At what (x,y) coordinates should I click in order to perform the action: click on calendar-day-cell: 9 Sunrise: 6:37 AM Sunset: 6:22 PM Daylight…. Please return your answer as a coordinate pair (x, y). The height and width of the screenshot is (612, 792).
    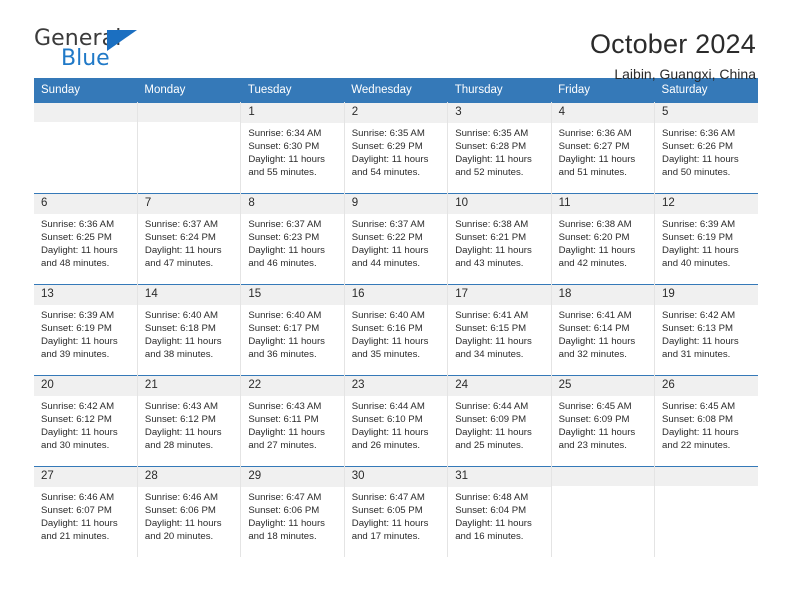
    Looking at the image, I should click on (396, 239).